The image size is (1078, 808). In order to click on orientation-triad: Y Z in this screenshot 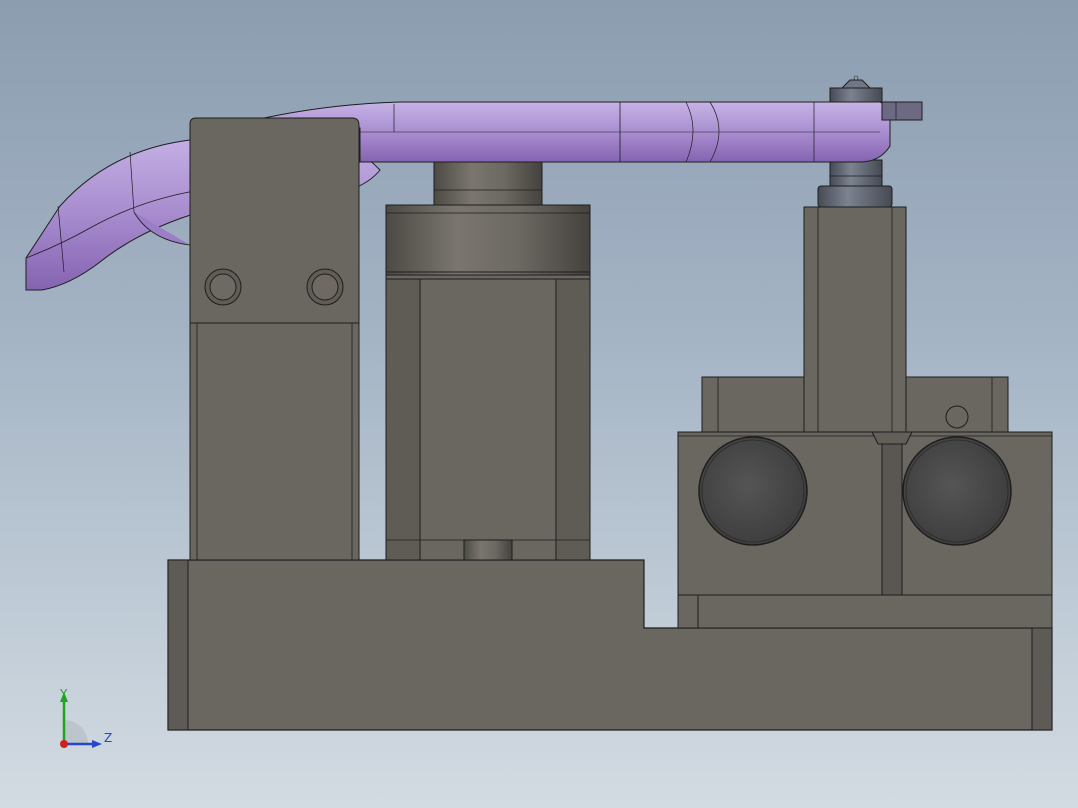, I will do `click(85, 719)`.